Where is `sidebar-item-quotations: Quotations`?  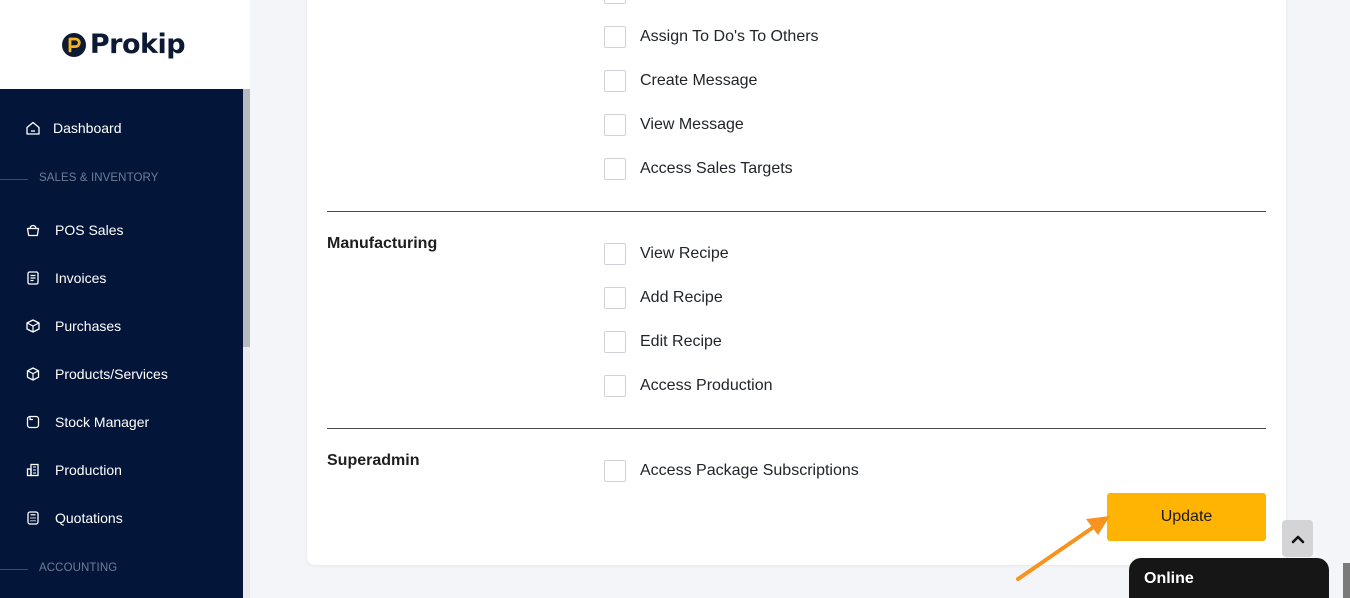
sidebar-item-quotations: Quotations is located at coordinates (121, 518).